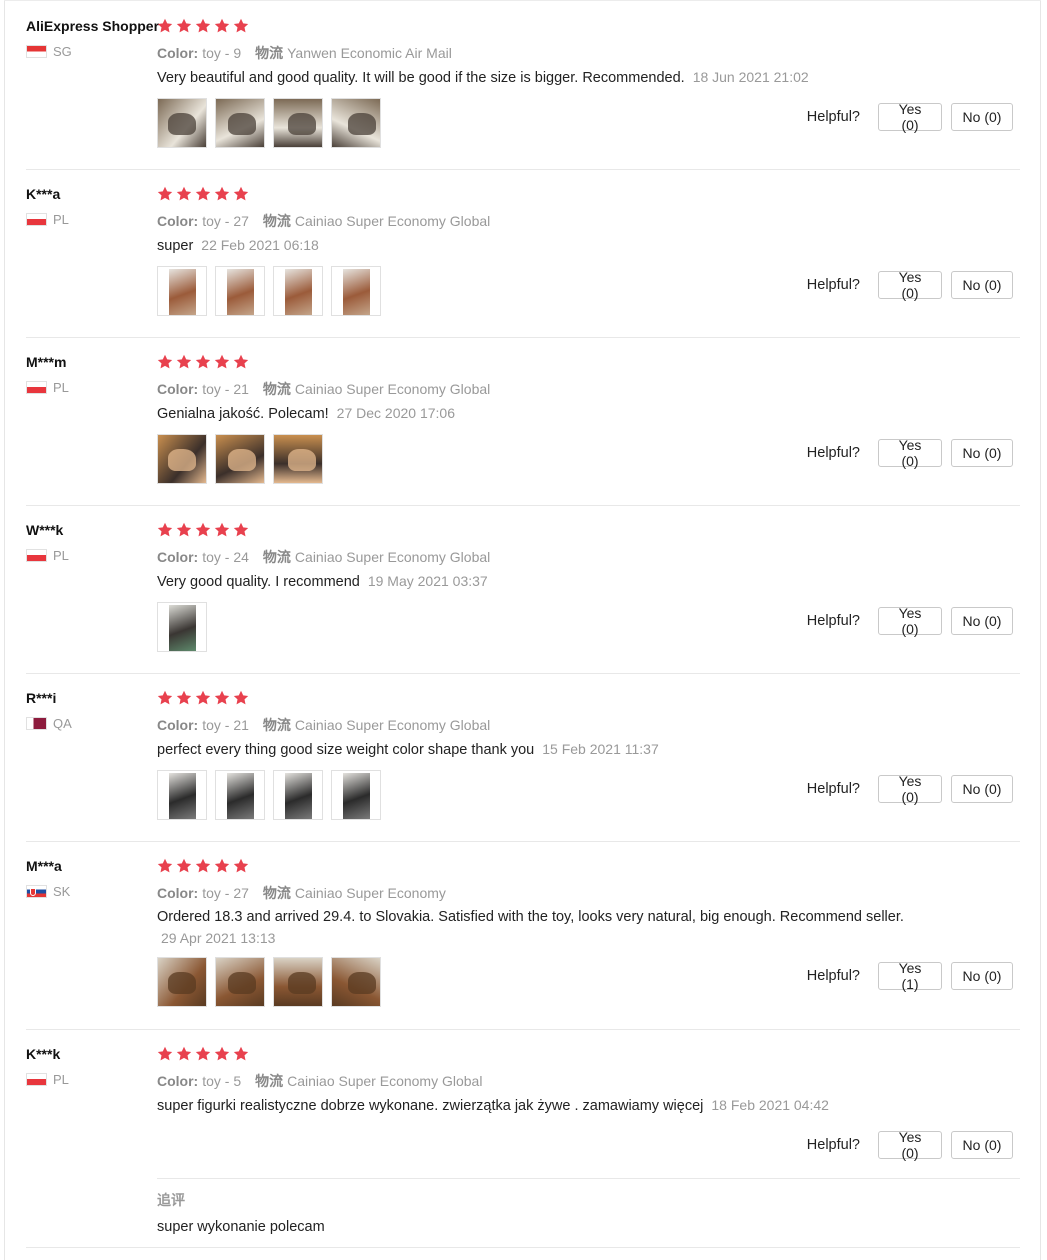  Describe the element at coordinates (260, 245) in the screenshot. I see `review-date: 22 Feb 2021 06:18` at that location.